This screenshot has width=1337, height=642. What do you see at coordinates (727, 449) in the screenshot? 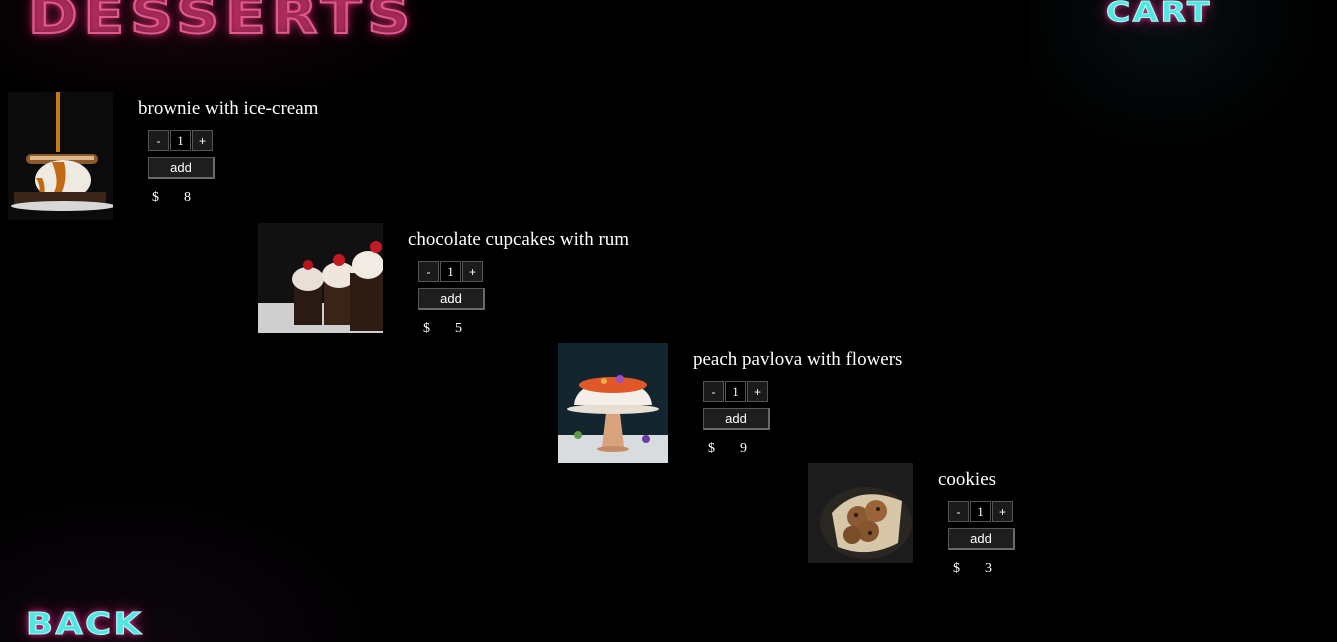
I see `price: $ 9` at bounding box center [727, 449].